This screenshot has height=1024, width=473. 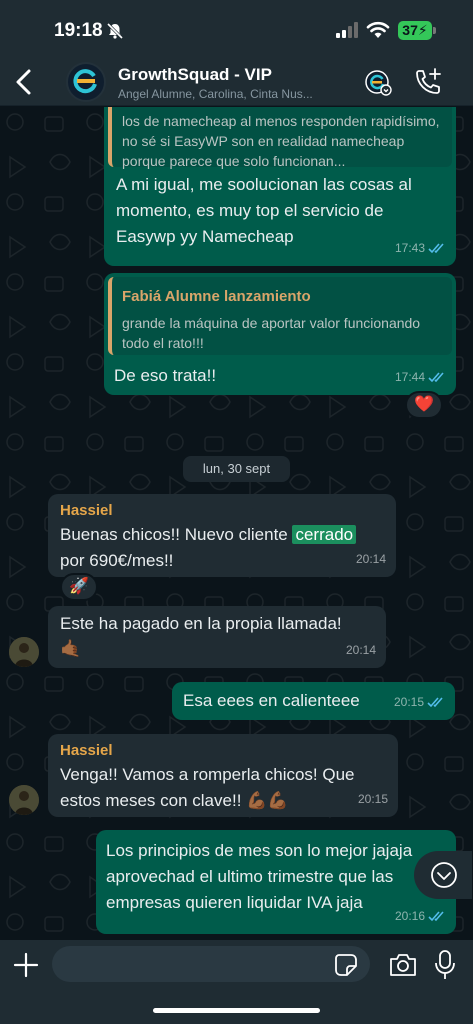 I want to click on battery-level: 37, so click(x=410, y=30).